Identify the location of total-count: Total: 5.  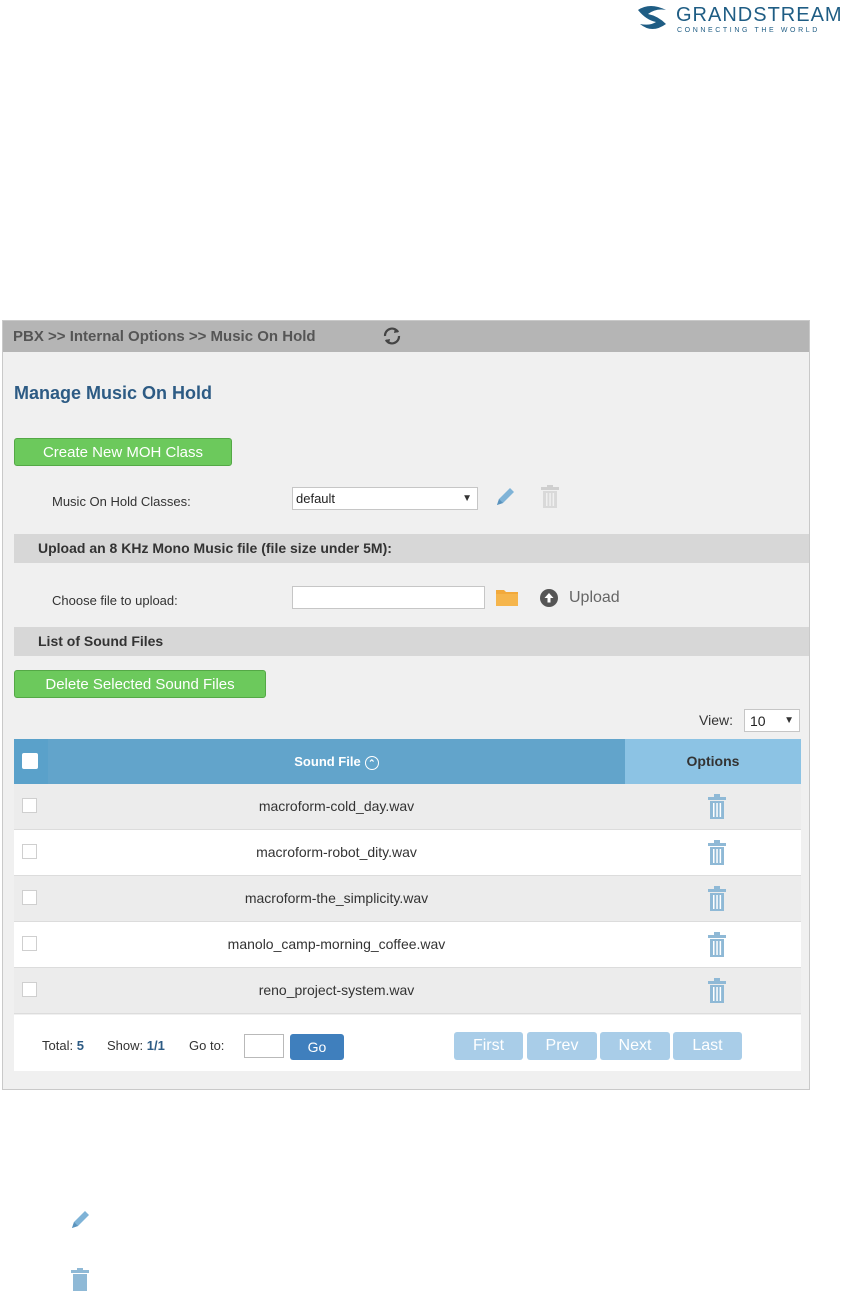
(63, 1045).